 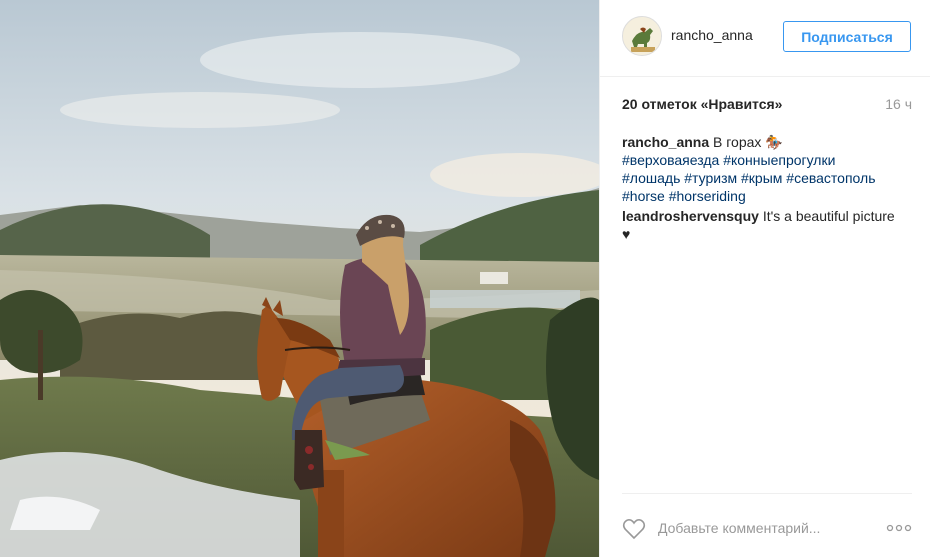 I want to click on post-header: rancho_anna Подписаться, so click(x=765, y=38).